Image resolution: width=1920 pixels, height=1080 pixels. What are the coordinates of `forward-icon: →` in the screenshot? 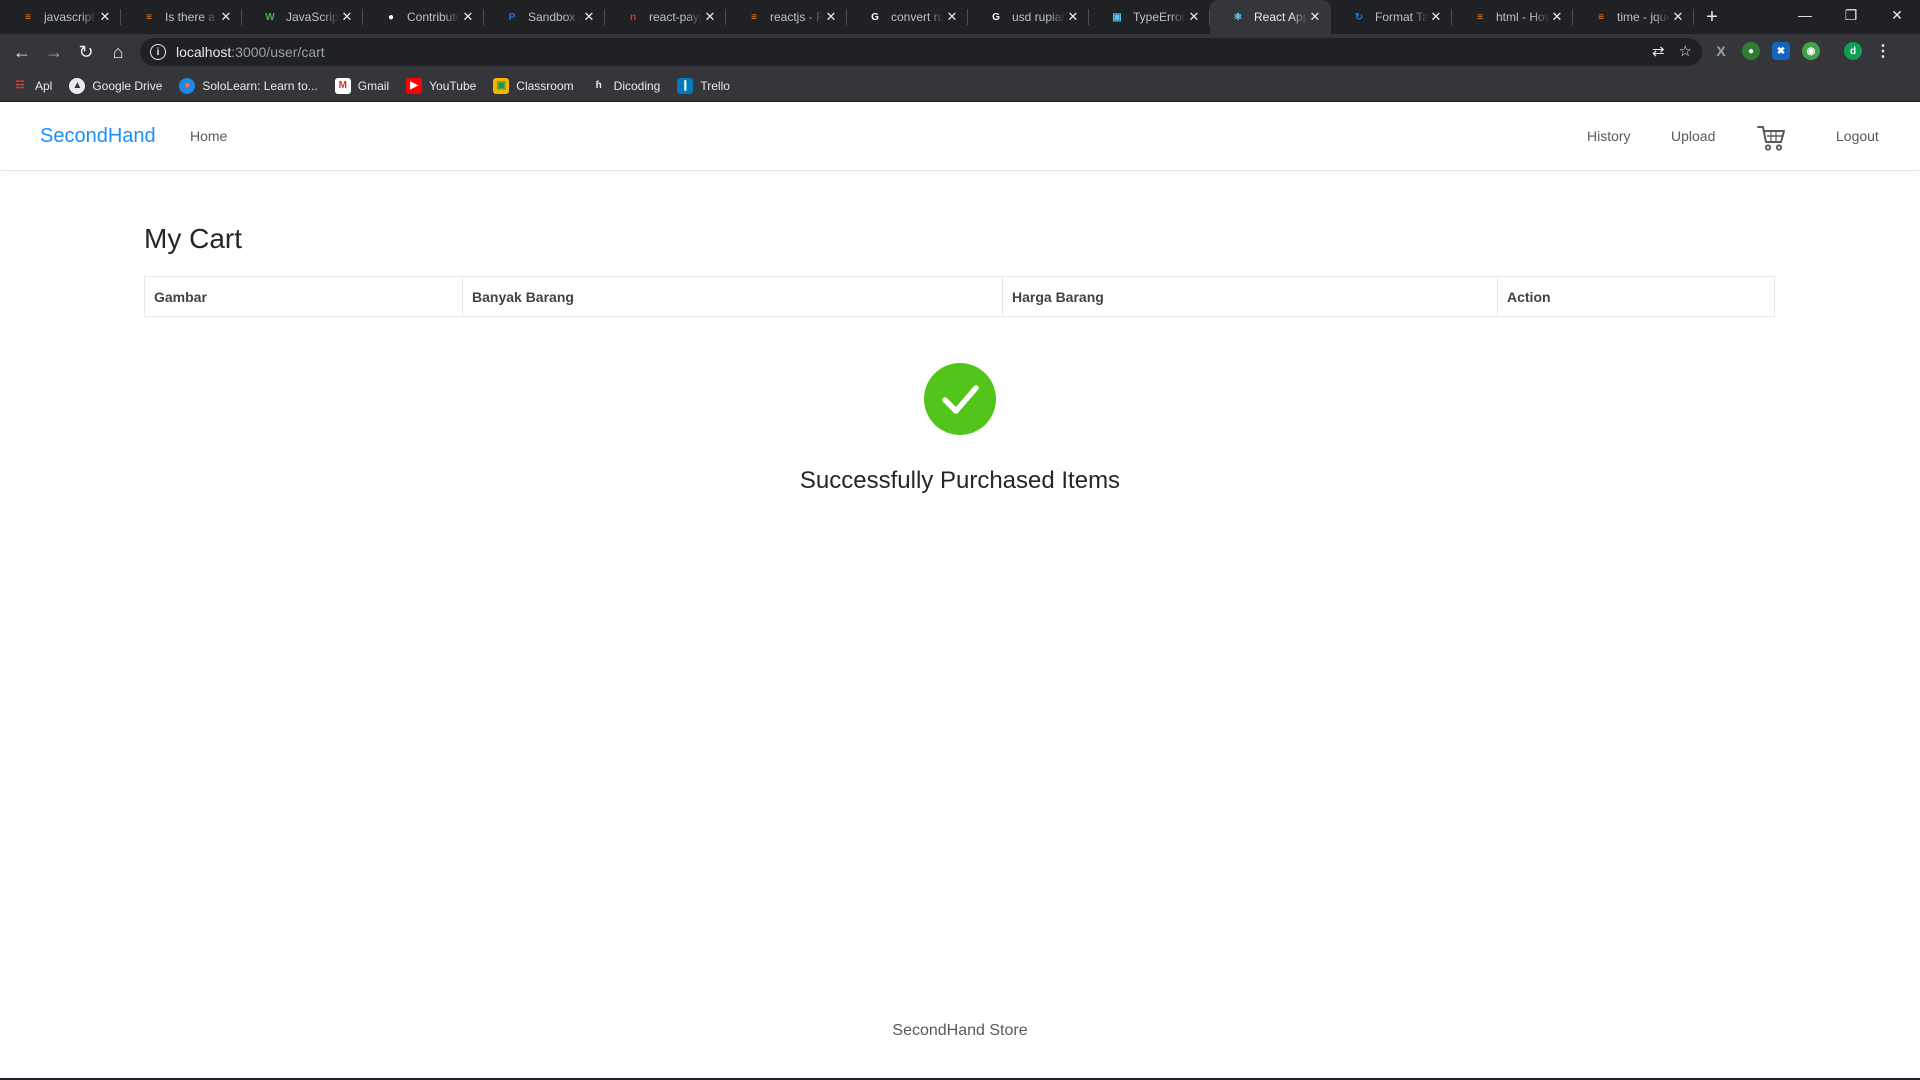 It's located at (54, 52).